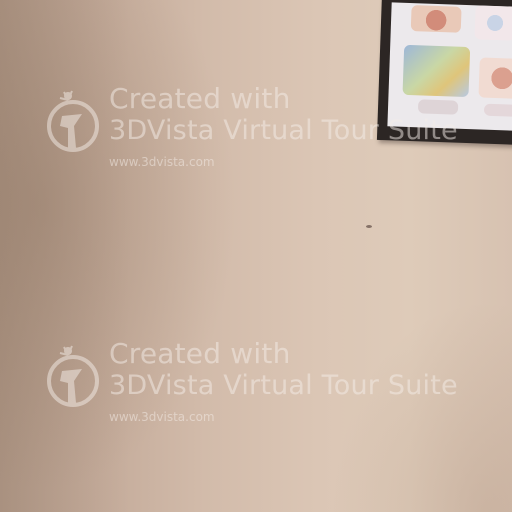 The width and height of the screenshot is (512, 512). What do you see at coordinates (369, 226) in the screenshot?
I see `wall-mark` at bounding box center [369, 226].